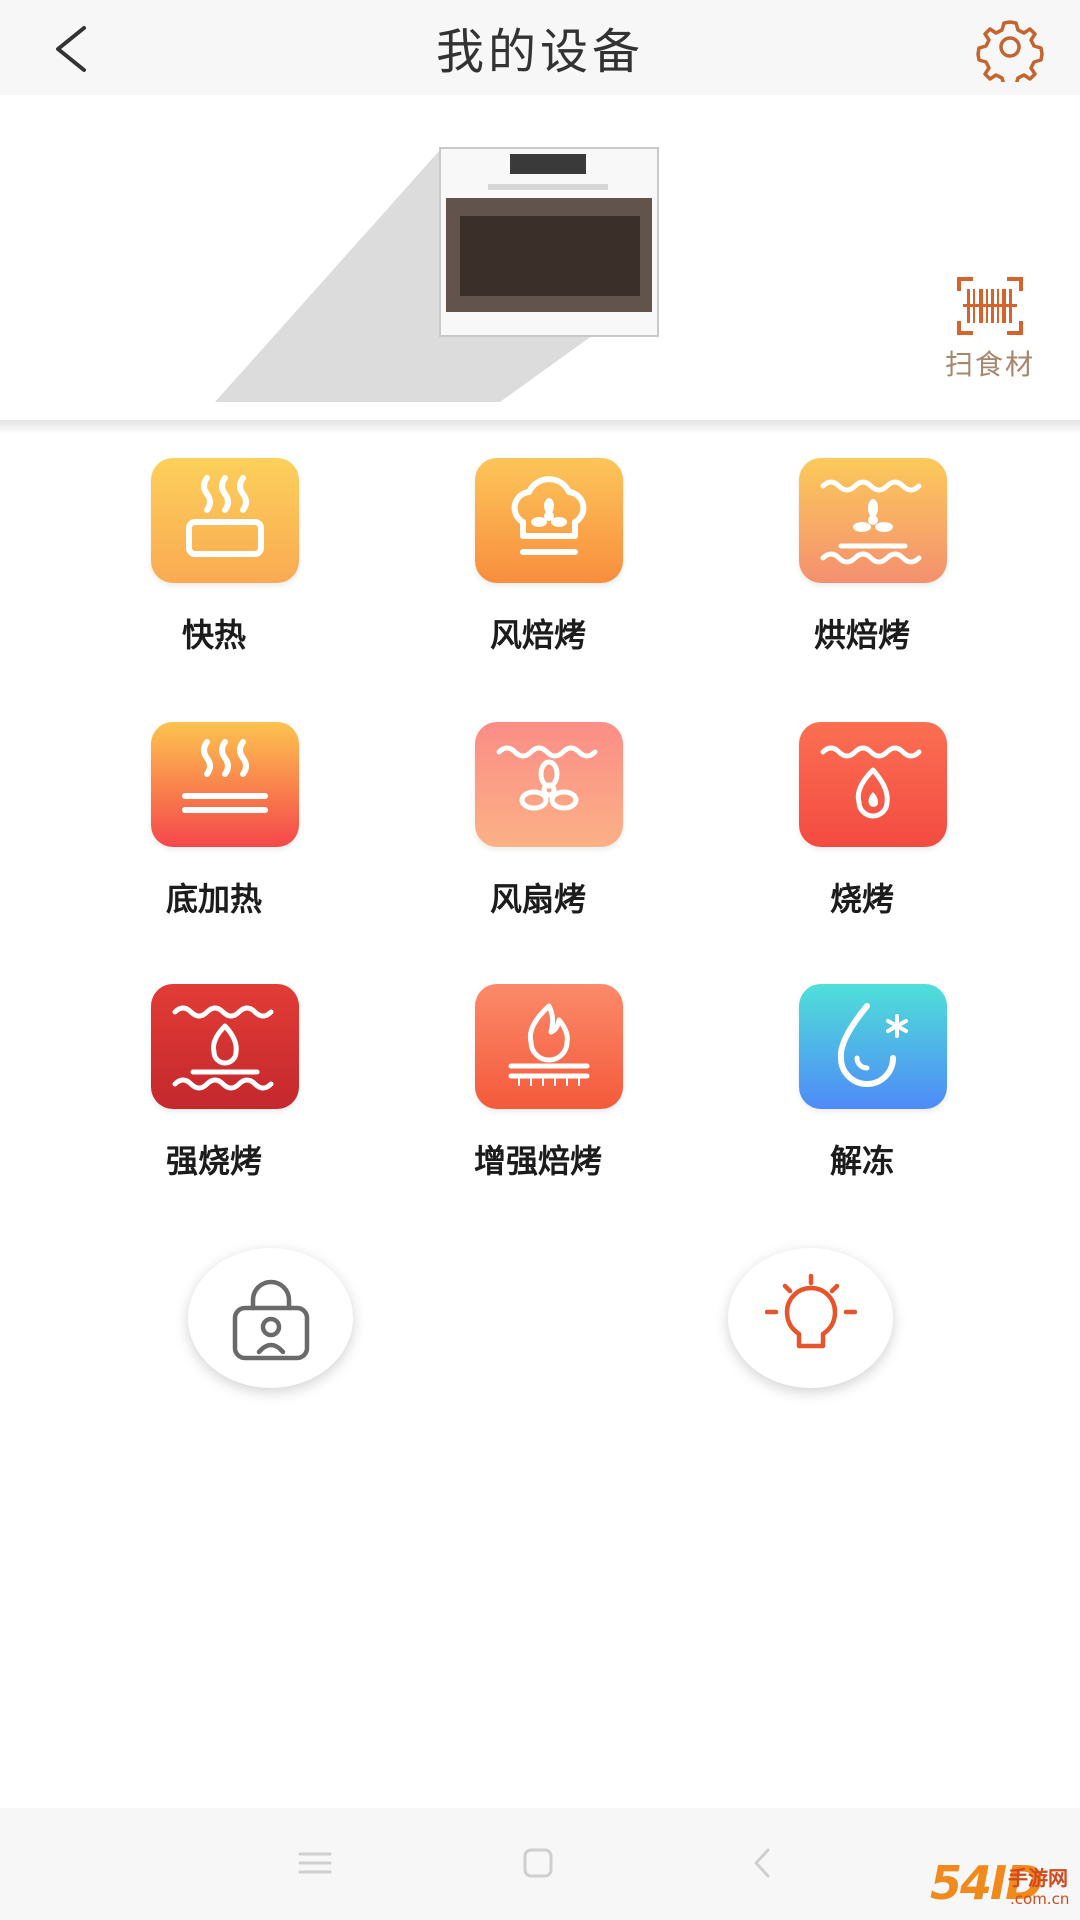 This screenshot has width=1080, height=1920. Describe the element at coordinates (861, 1161) in the screenshot. I see `mode-label: 解冻` at that location.